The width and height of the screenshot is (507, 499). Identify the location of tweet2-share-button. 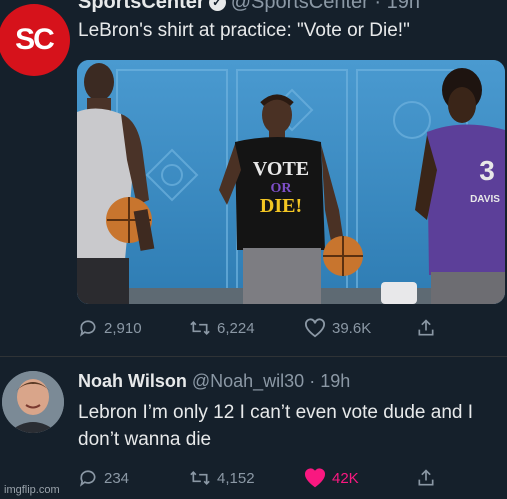
(429, 478).